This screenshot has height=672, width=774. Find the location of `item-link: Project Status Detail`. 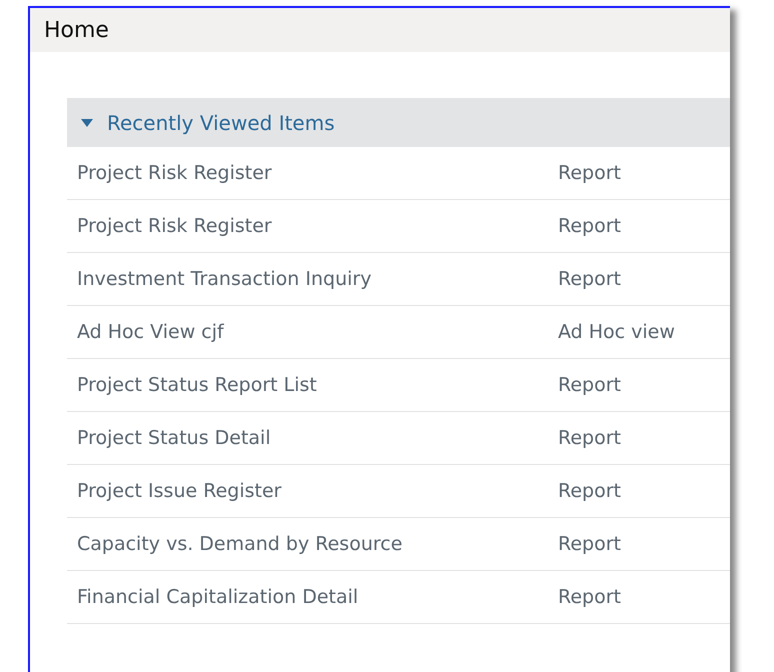

item-link: Project Status Detail is located at coordinates (312, 438).